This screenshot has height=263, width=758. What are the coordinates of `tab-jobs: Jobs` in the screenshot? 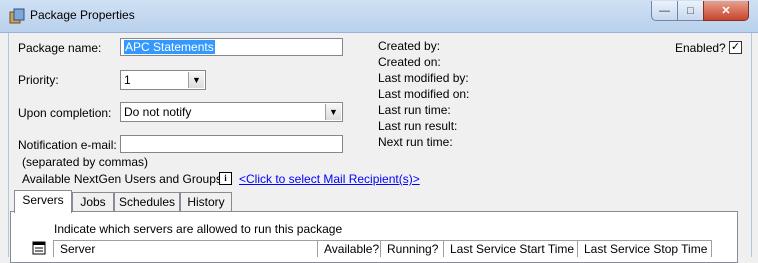 It's located at (93, 202).